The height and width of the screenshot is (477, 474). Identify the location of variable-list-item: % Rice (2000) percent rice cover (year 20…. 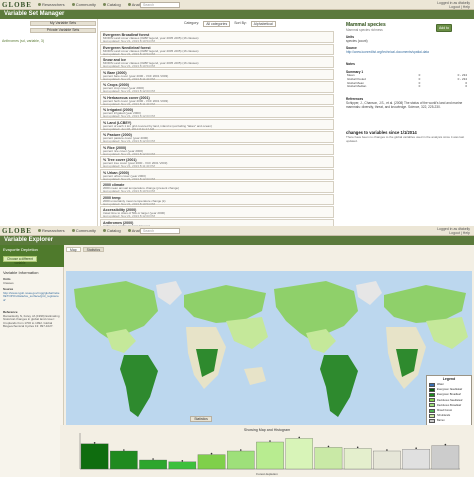
(217, 149).